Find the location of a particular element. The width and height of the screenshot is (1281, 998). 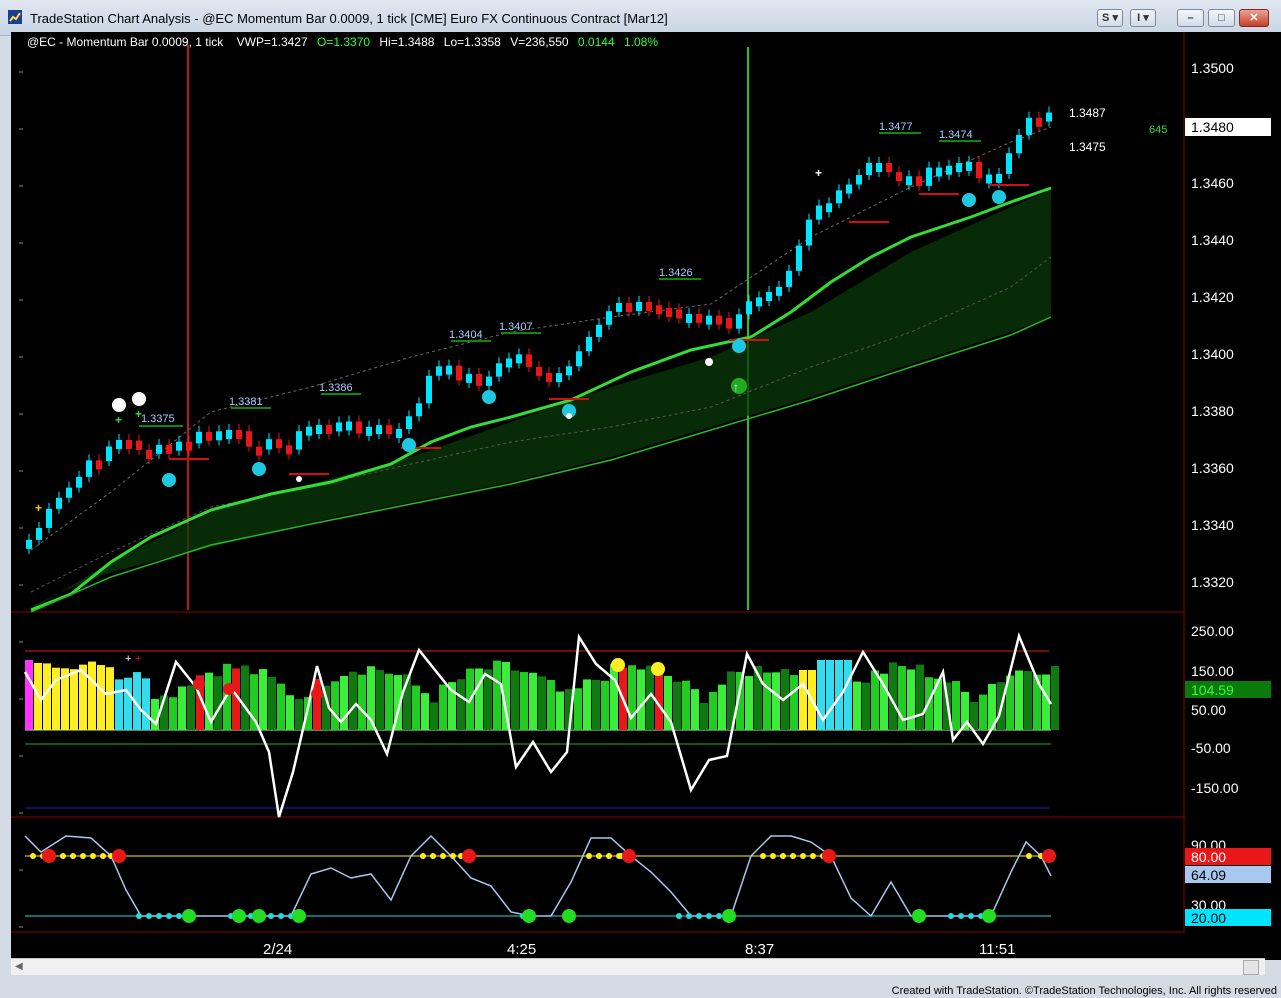

tradestation-app-icon is located at coordinates (15, 17).